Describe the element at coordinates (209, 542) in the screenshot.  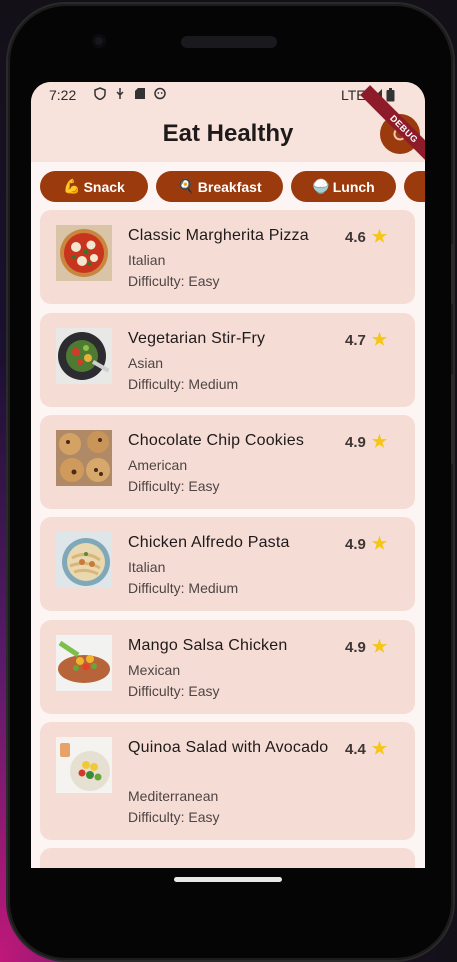
I see `recipe-name: Chicken Alfredo Pasta` at that location.